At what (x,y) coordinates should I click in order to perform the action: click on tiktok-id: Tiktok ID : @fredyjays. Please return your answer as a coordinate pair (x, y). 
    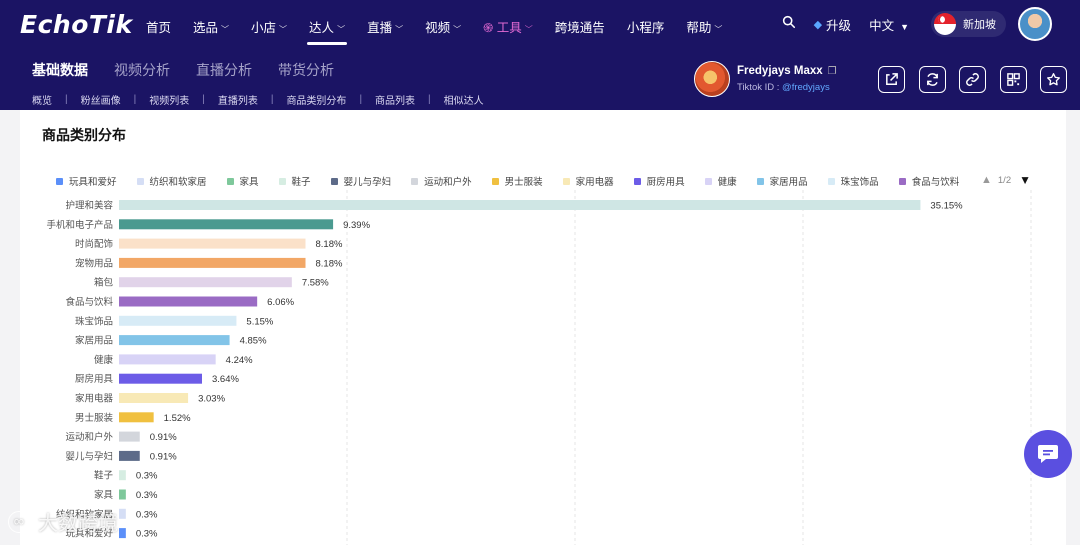
    Looking at the image, I should click on (787, 87).